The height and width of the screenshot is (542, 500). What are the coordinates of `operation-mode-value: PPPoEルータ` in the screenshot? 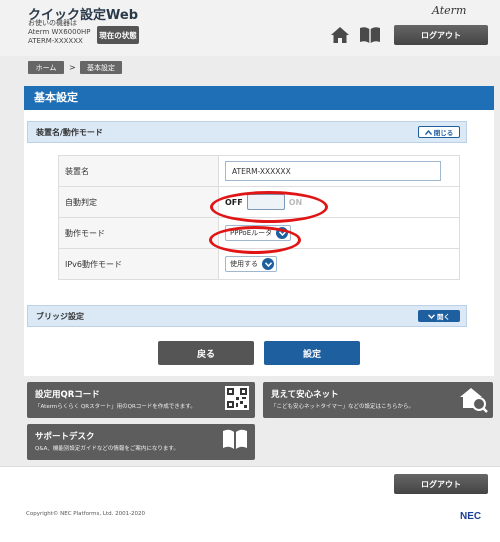 It's located at (251, 233).